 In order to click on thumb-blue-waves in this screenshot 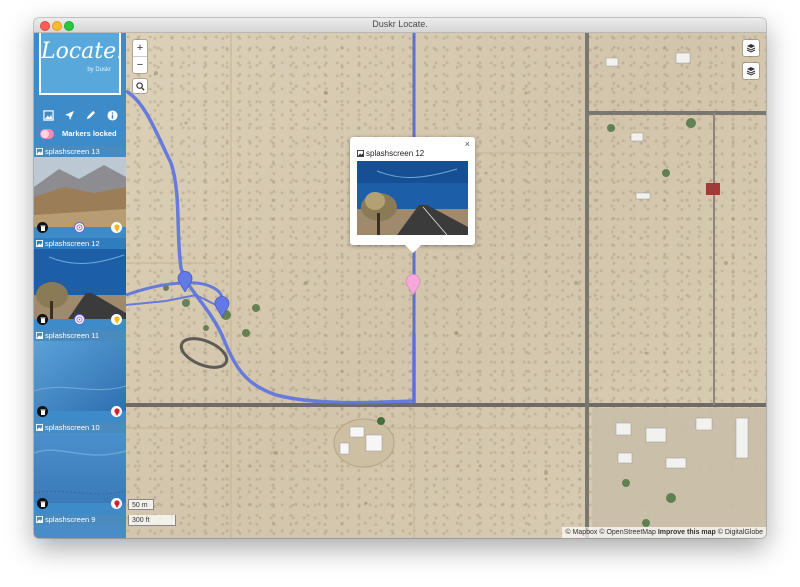, I will do `click(80, 468)`.